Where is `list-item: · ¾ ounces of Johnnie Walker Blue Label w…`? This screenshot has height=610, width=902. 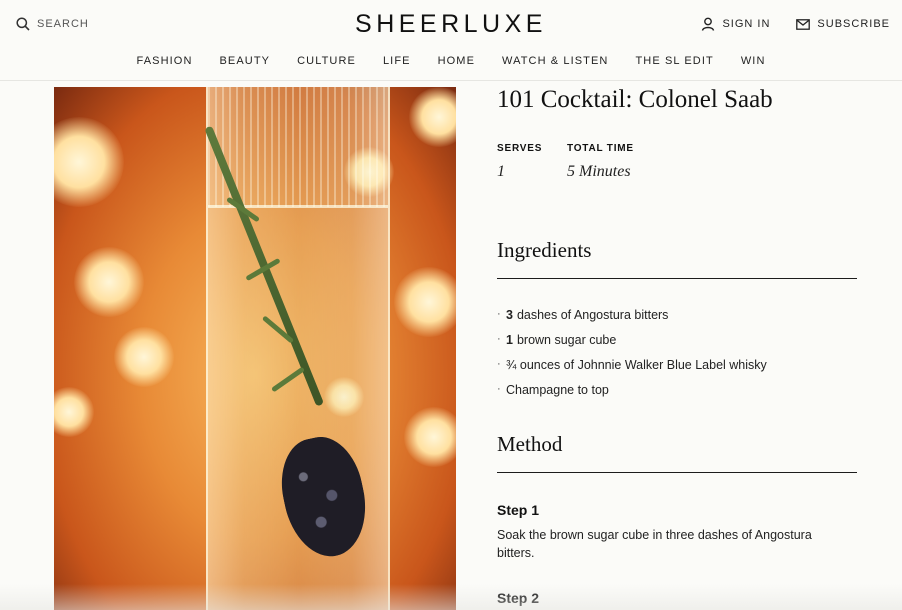
list-item: · ¾ ounces of Johnnie Walker Blue Label w… is located at coordinates (632, 365).